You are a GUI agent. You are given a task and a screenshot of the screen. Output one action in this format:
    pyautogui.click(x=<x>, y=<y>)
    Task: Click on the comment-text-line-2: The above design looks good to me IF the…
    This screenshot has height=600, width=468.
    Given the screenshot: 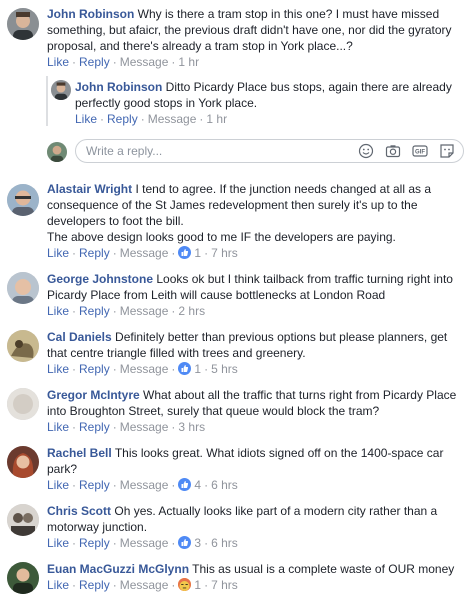 What is the action you would take?
    pyautogui.click(x=221, y=237)
    